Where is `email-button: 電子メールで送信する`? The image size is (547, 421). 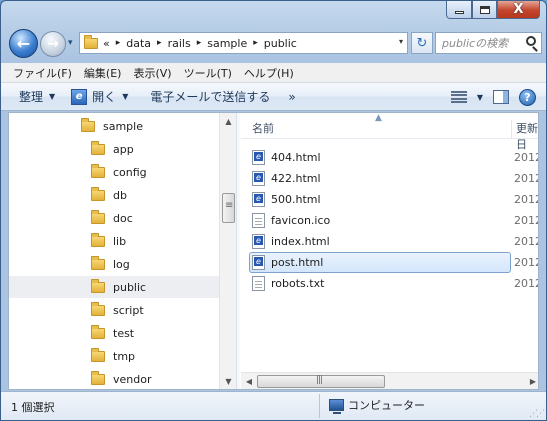 email-button: 電子メールで送信する is located at coordinates (207, 96).